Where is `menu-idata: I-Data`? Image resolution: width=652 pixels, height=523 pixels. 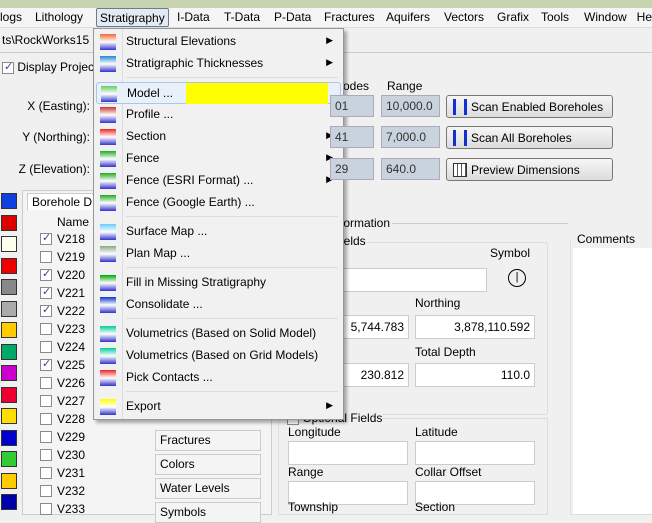 menu-idata: I-Data is located at coordinates (193, 17).